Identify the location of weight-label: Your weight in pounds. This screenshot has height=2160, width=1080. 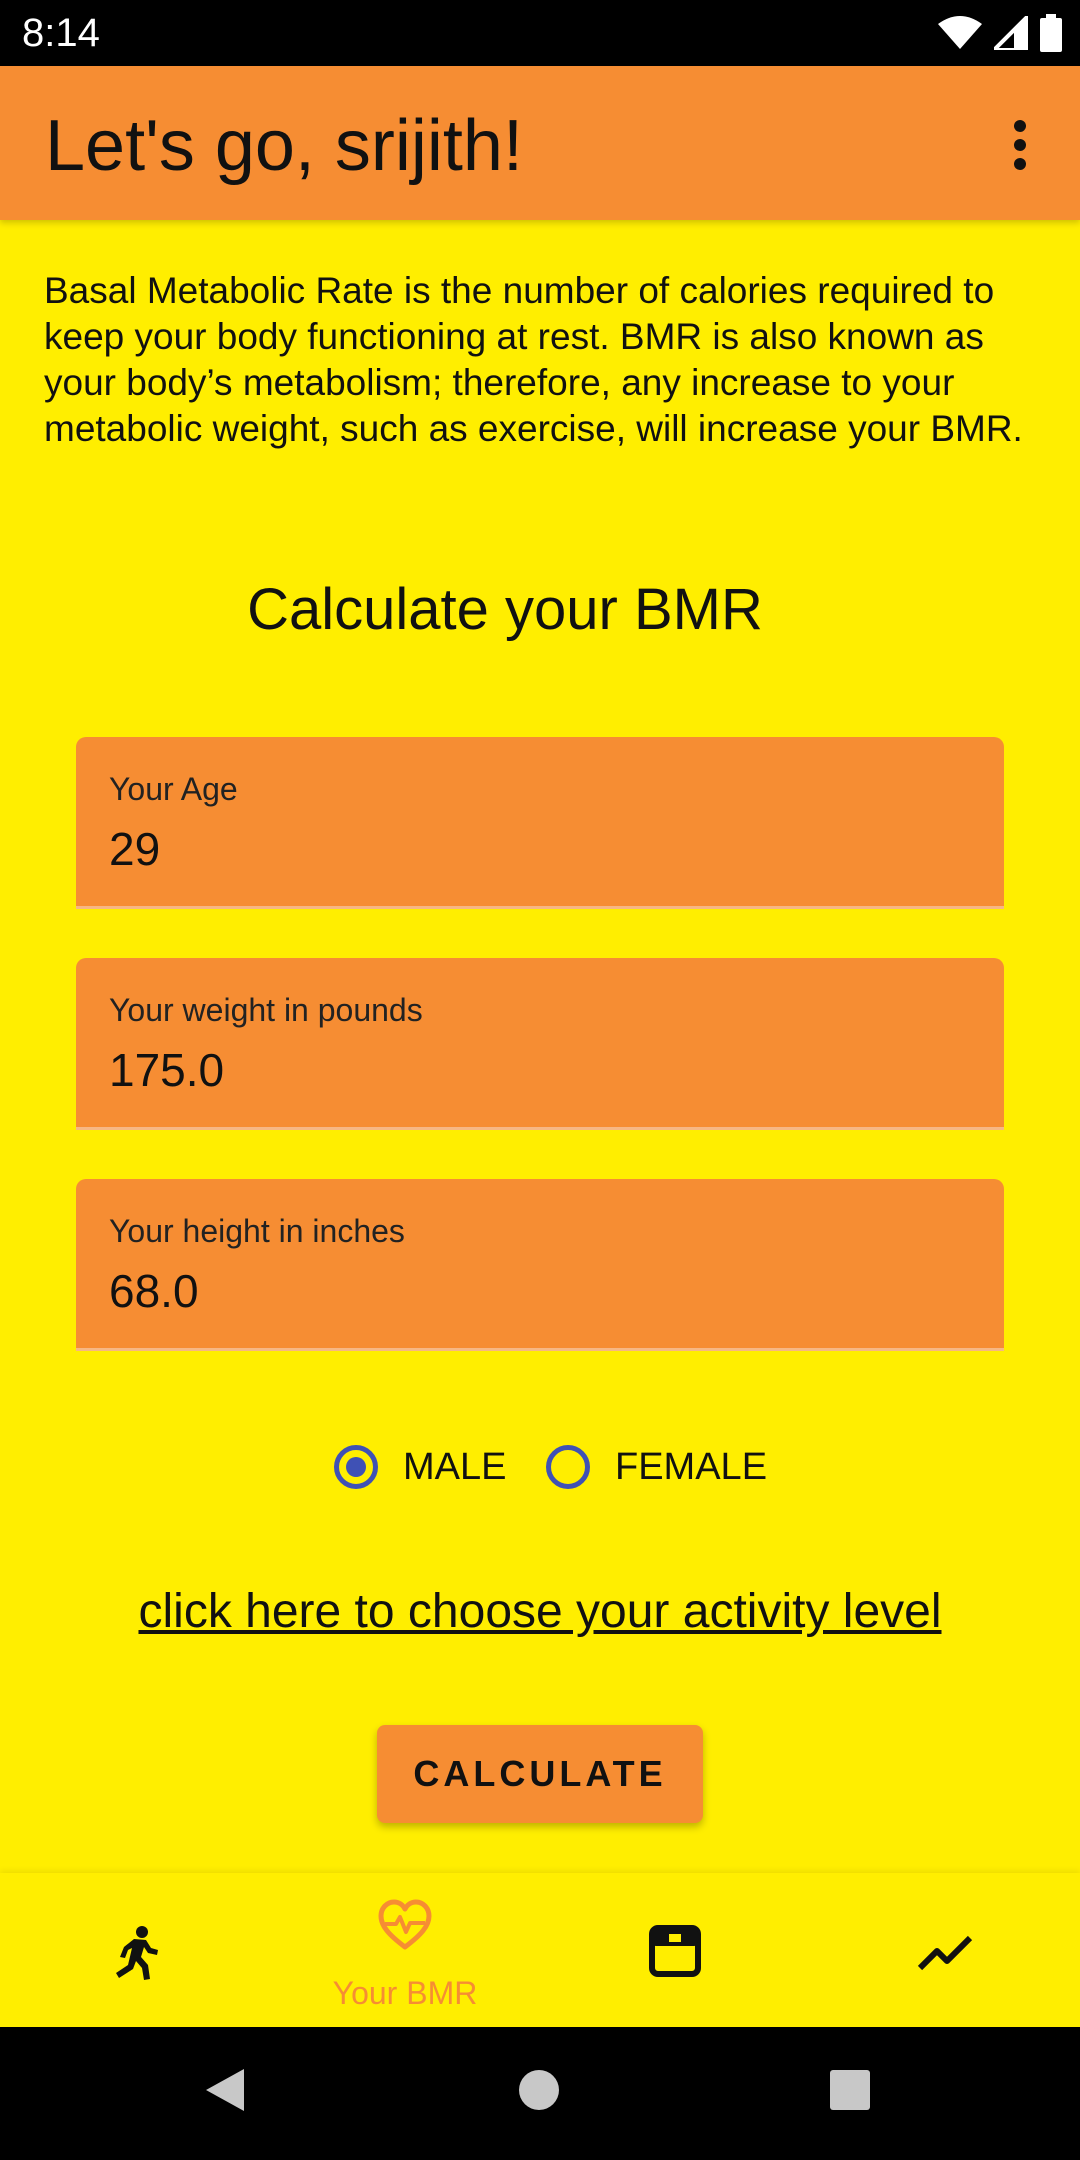
(266, 1010).